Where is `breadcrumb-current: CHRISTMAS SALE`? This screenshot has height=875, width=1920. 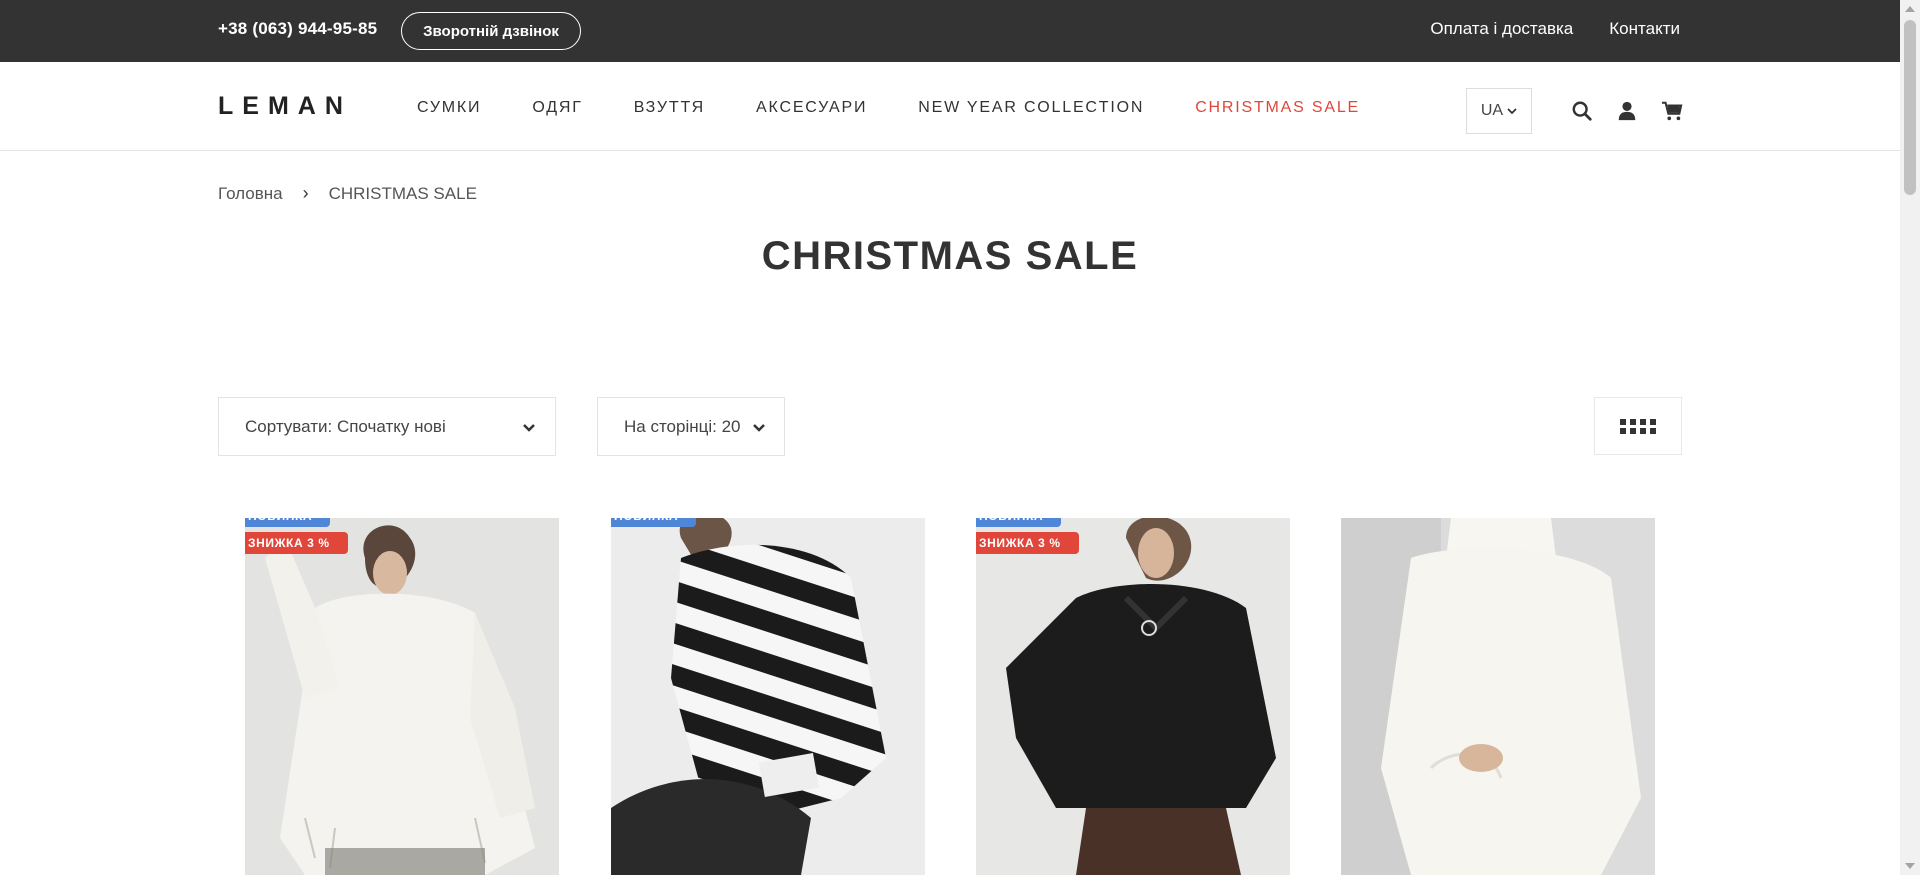
breadcrumb-current: CHRISTMAS SALE is located at coordinates (402, 193).